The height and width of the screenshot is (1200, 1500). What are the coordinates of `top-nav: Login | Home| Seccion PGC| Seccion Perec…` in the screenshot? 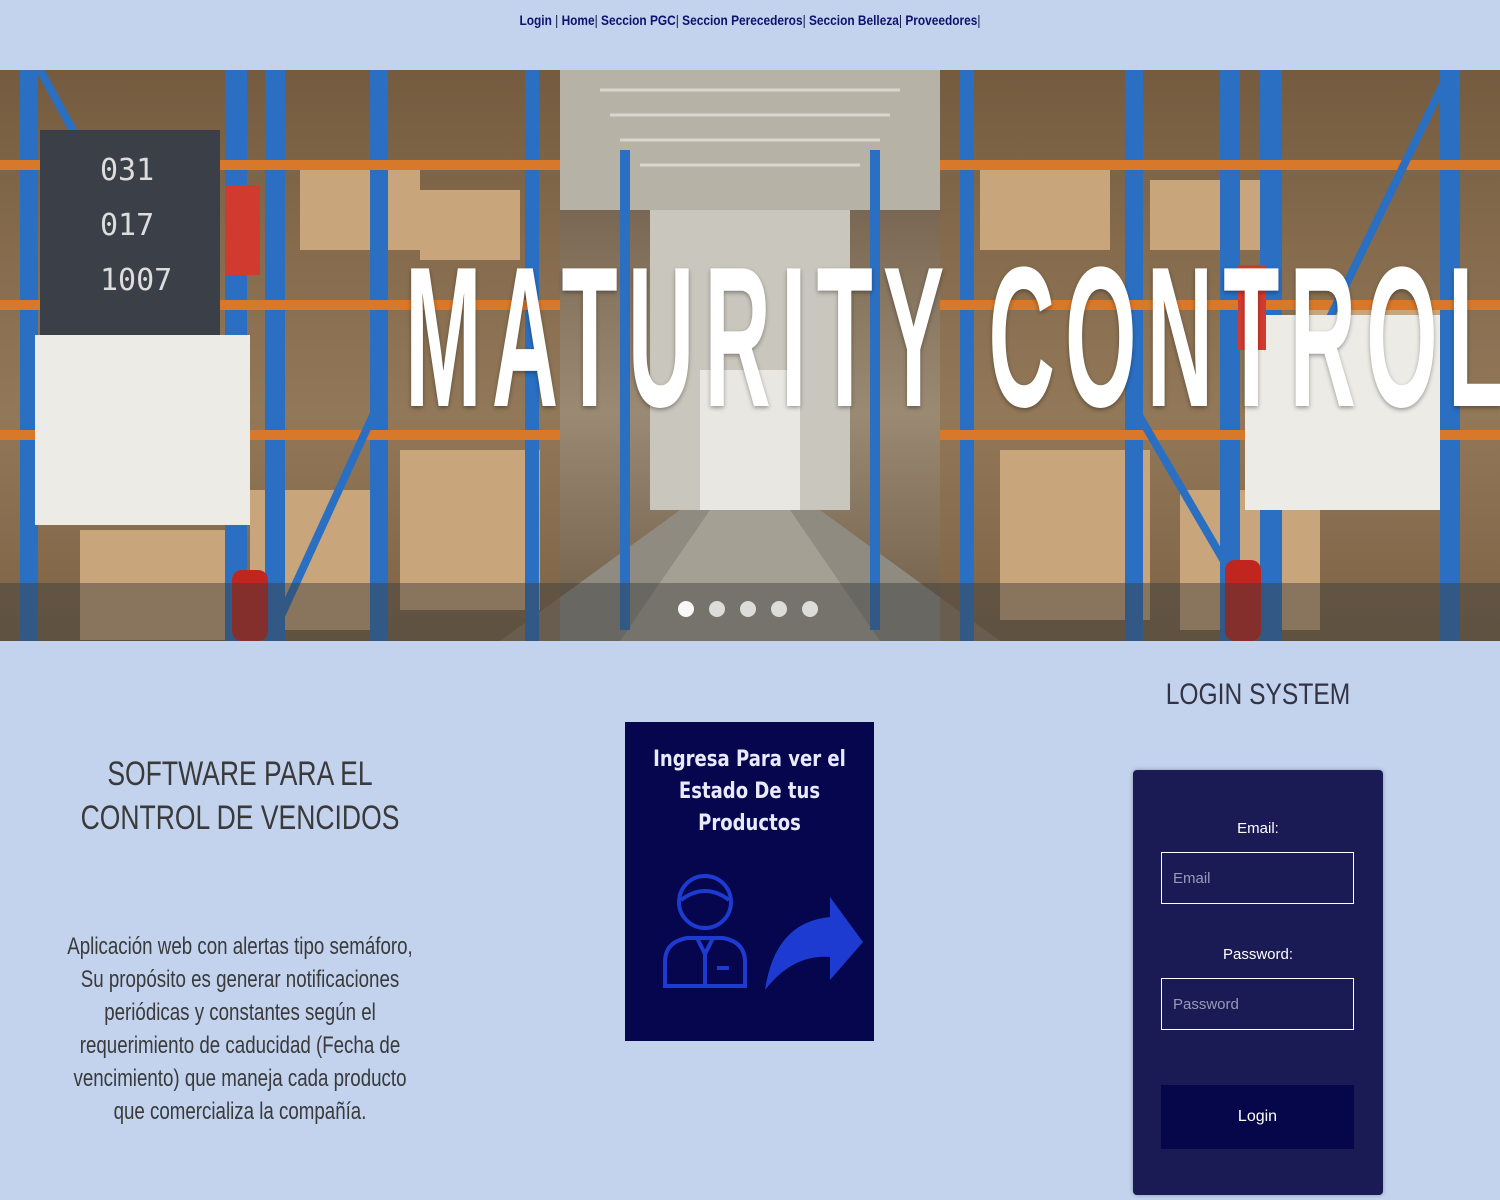 It's located at (750, 20).